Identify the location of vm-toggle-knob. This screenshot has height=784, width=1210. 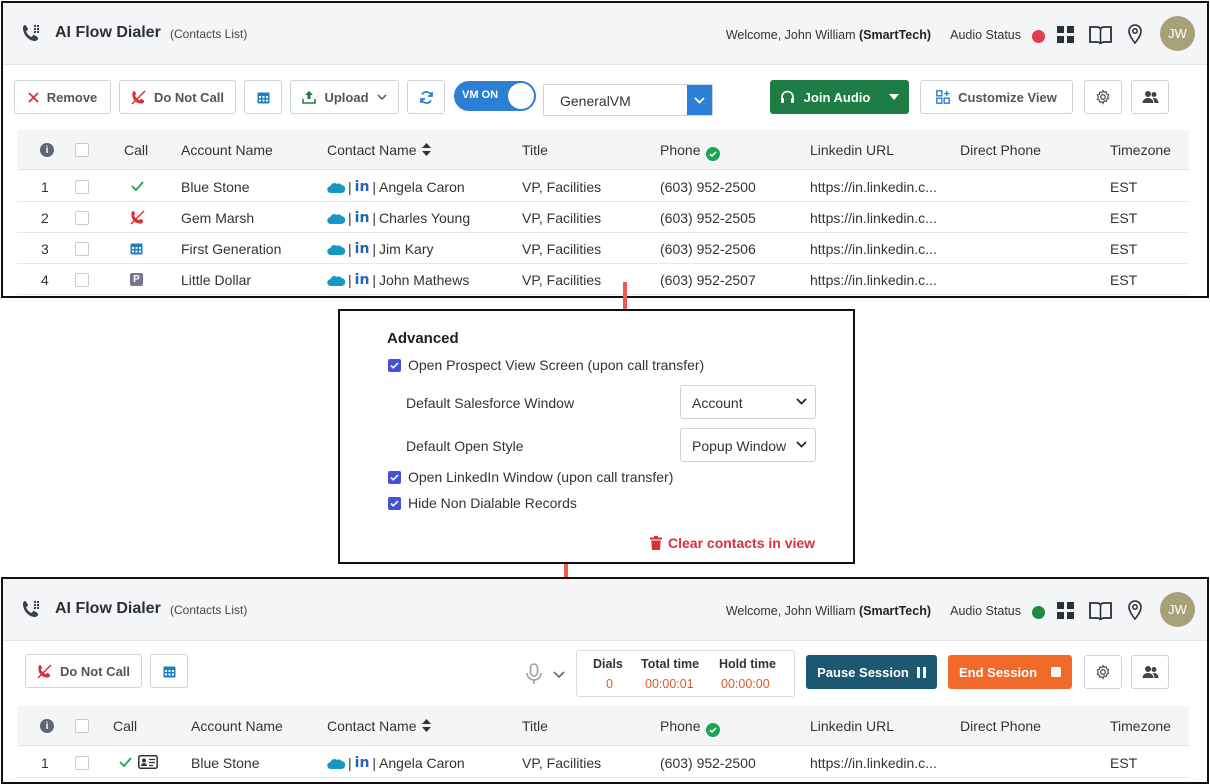
(521, 96).